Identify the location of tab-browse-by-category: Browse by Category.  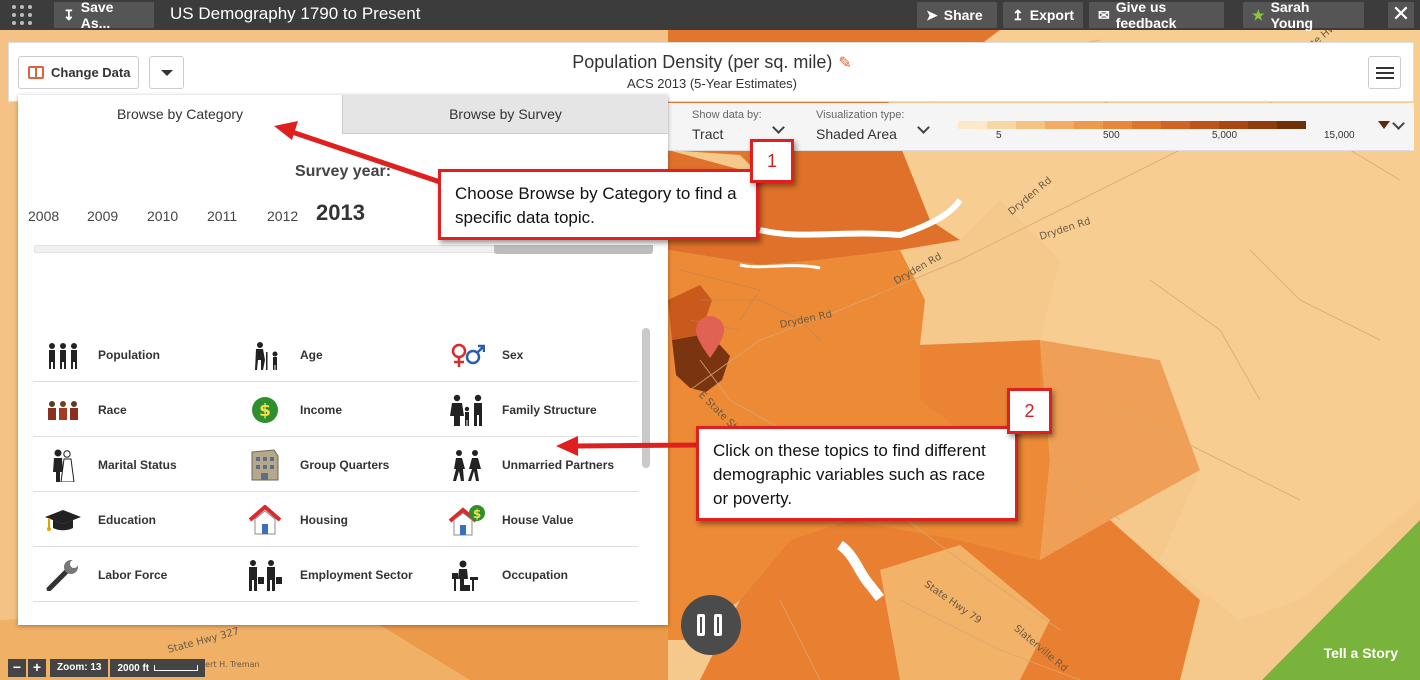
(180, 114).